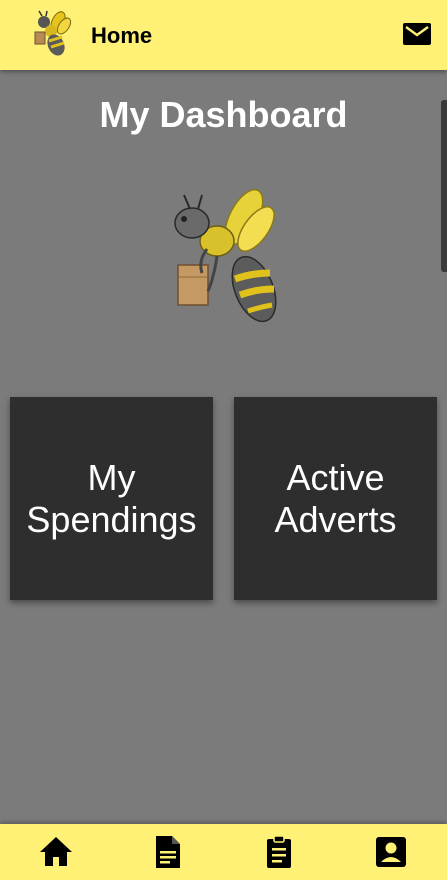 This screenshot has width=447, height=880. I want to click on active-adverts-card: Active Adverts, so click(335, 498).